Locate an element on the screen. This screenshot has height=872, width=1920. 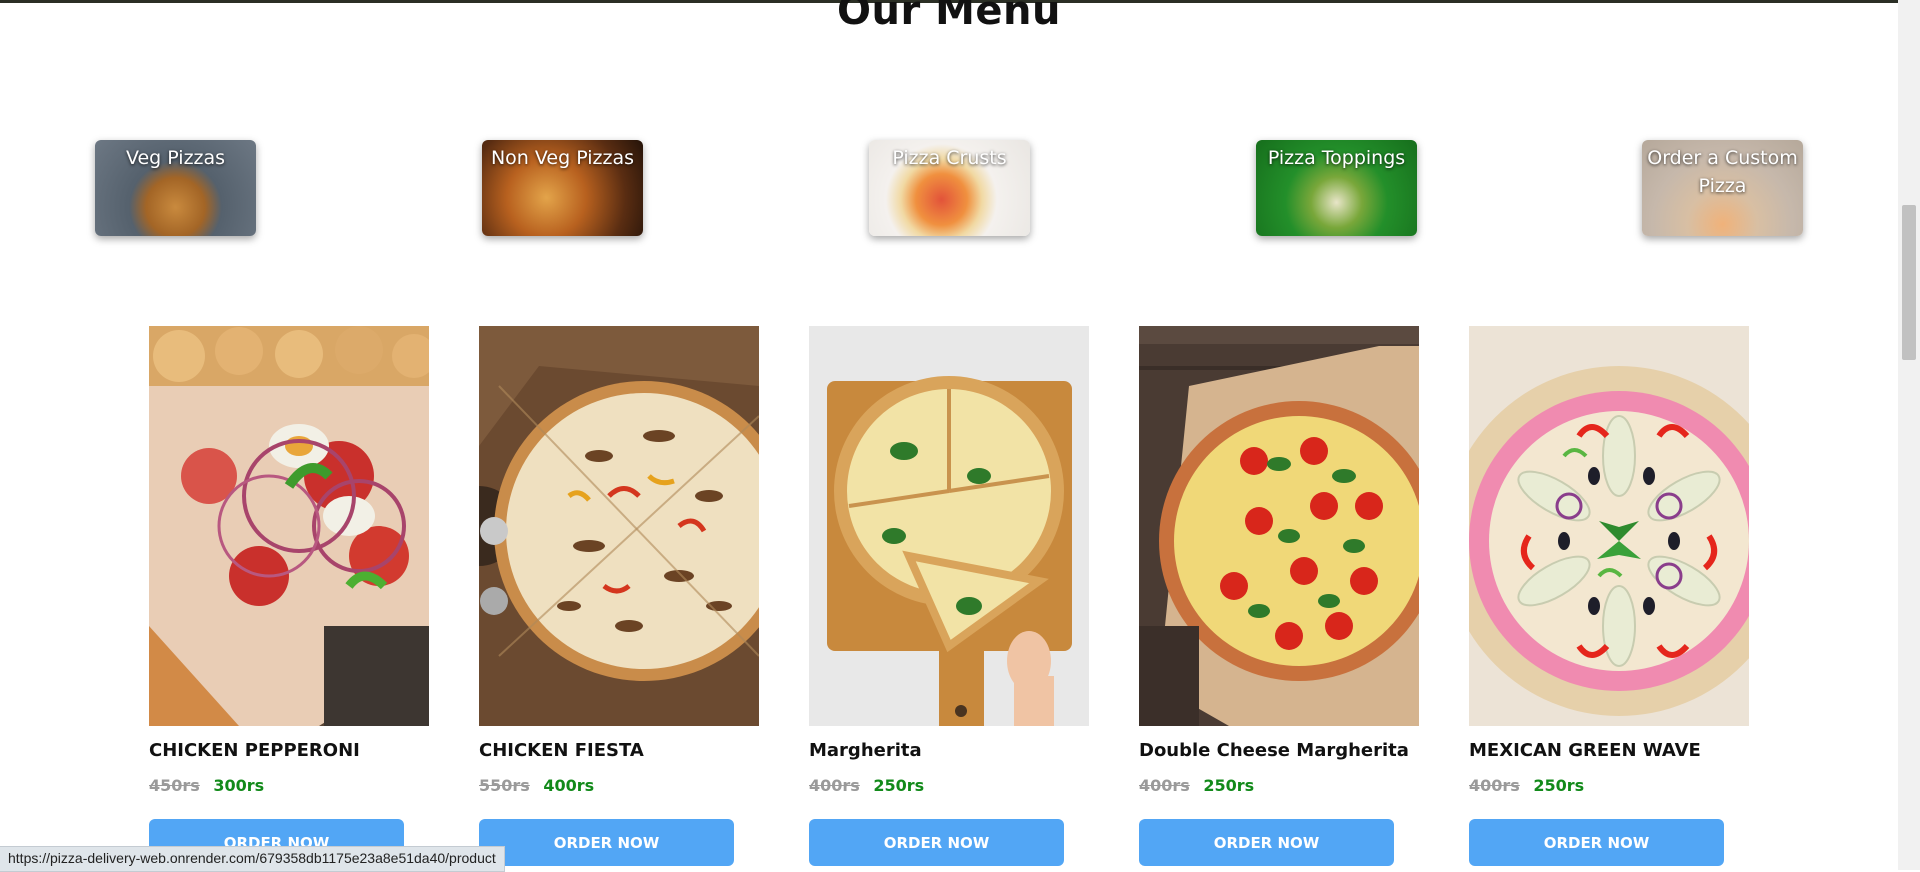
category-label: Pizza Toppings is located at coordinates (1336, 158).